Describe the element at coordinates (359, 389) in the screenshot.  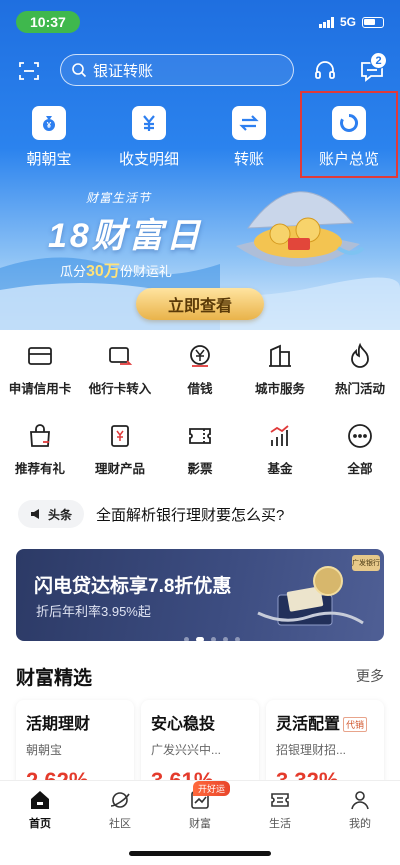
I see `service-label: 热门活动` at that location.